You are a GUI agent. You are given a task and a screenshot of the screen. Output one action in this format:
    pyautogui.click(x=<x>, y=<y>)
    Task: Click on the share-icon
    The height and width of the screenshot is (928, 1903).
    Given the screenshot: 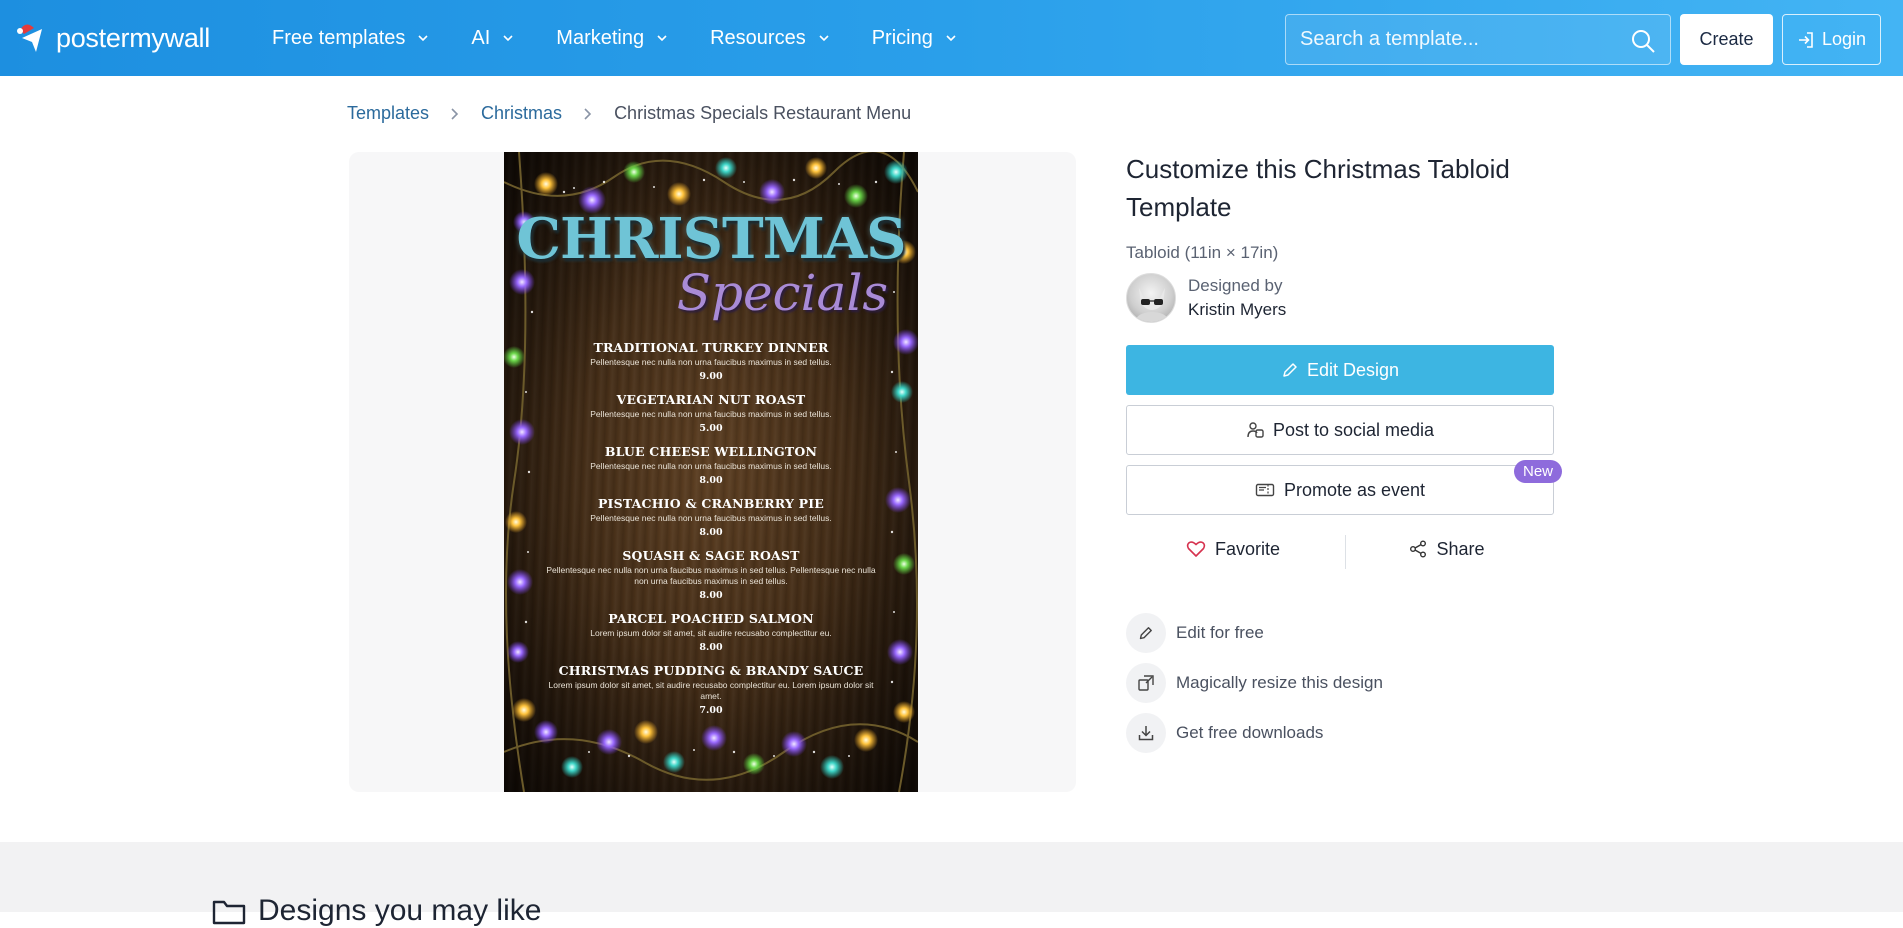 What is the action you would take?
    pyautogui.click(x=1418, y=549)
    